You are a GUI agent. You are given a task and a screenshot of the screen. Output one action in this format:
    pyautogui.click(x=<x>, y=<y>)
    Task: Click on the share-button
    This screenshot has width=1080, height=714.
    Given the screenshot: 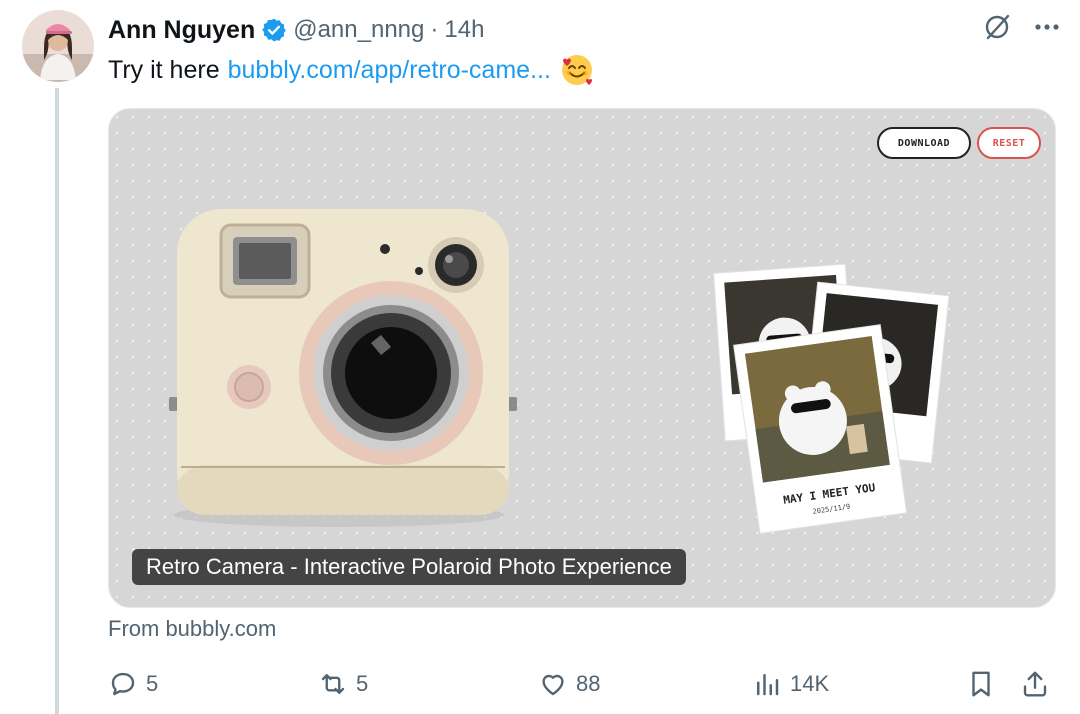 What is the action you would take?
    pyautogui.click(x=1035, y=684)
    